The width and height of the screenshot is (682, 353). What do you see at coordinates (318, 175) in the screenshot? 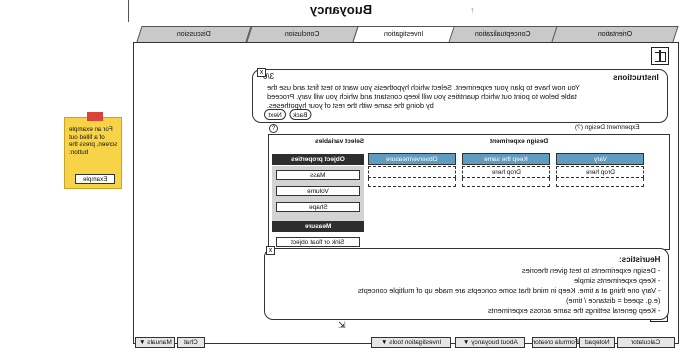
I see `variable-mass: Mass` at bounding box center [318, 175].